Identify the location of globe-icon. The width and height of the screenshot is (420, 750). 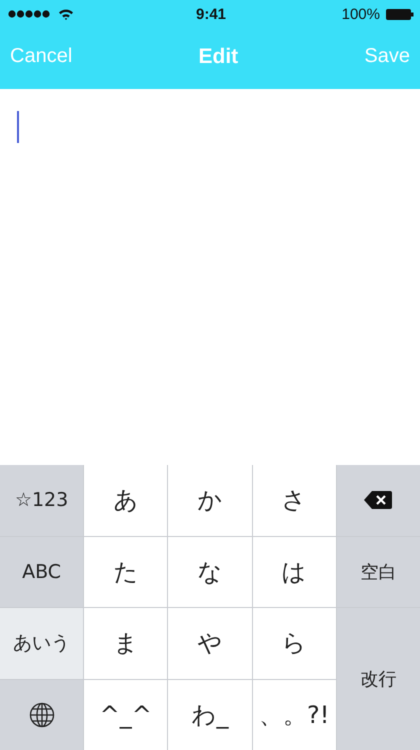
(41, 715).